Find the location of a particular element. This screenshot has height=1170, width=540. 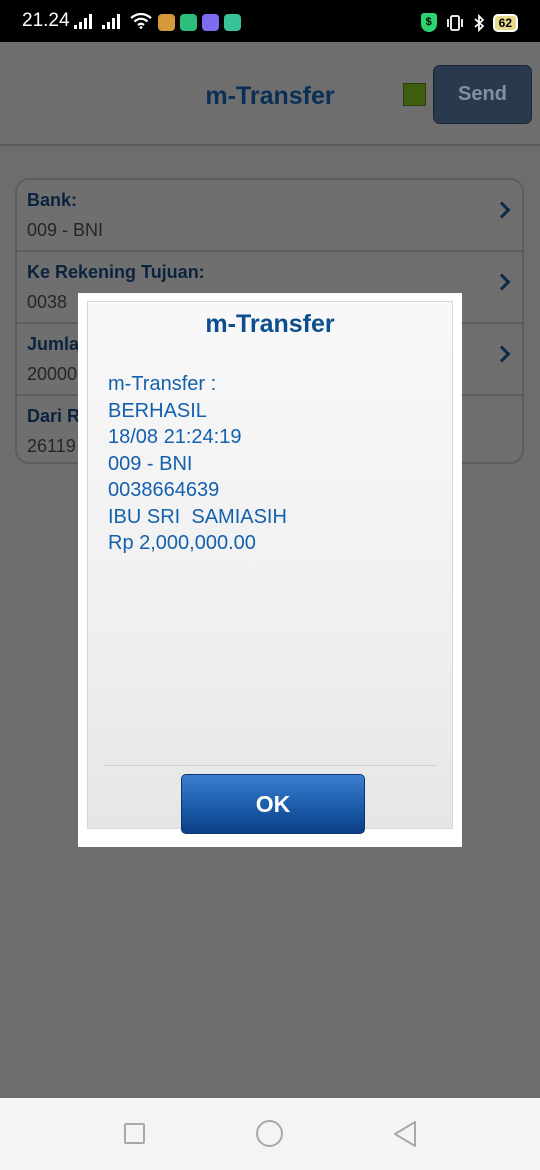

wifi-icon is located at coordinates (141, 21).